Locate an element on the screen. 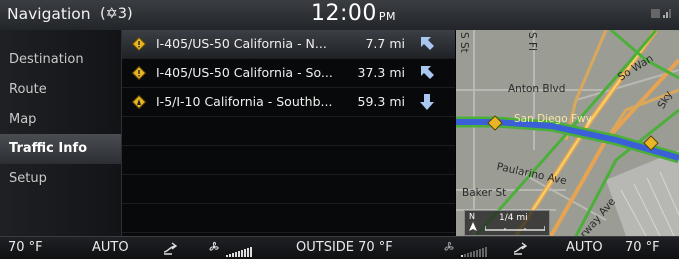 The width and height of the screenshot is (679, 259). clock-time: 12:00 is located at coordinates (344, 13).